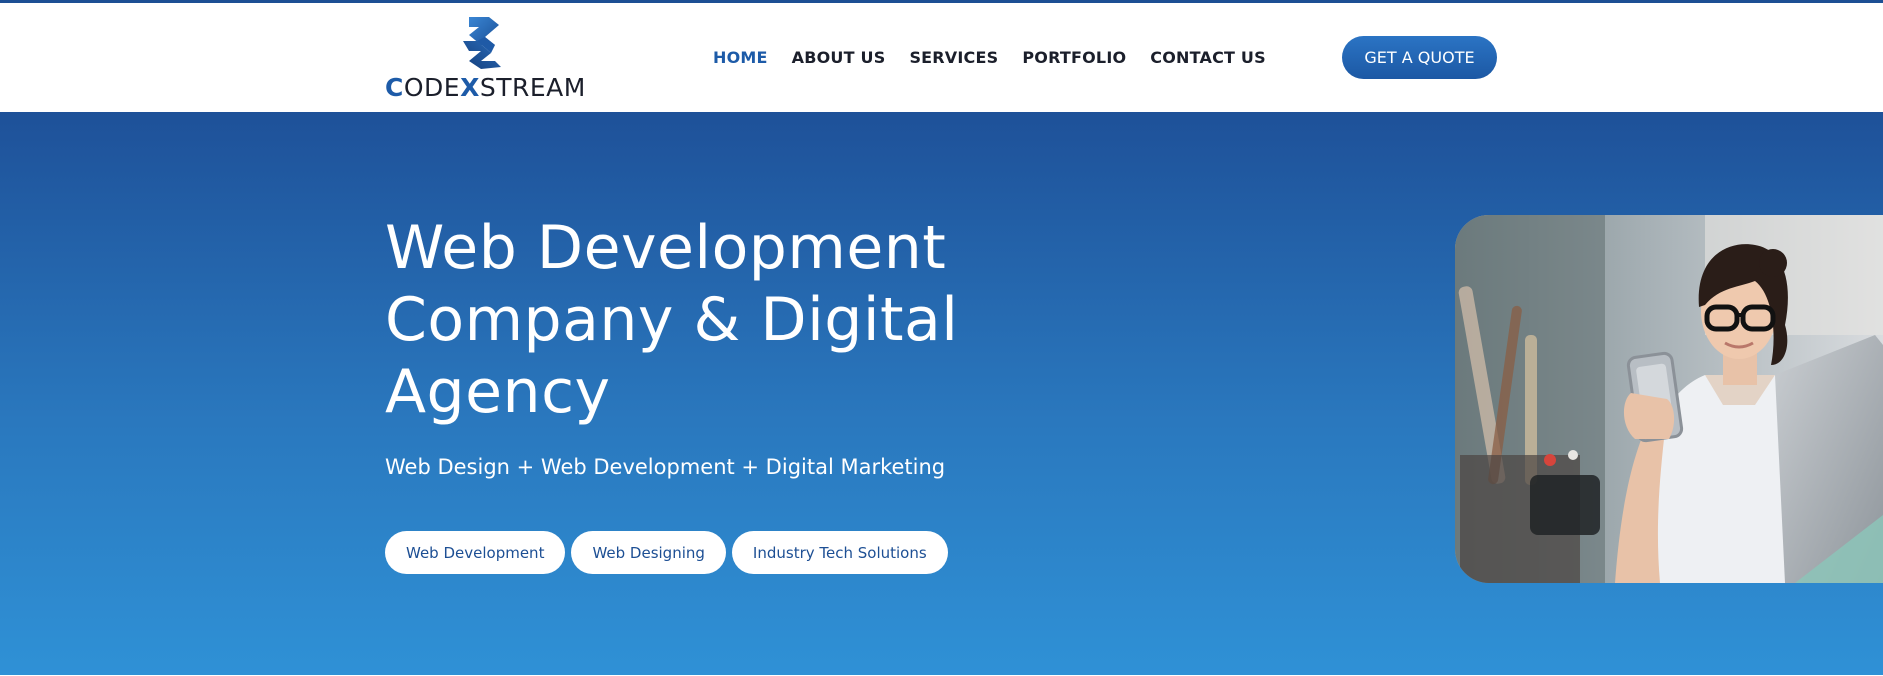  Describe the element at coordinates (666, 248) in the screenshot. I see `hero-title-line-1: Web Development` at that location.